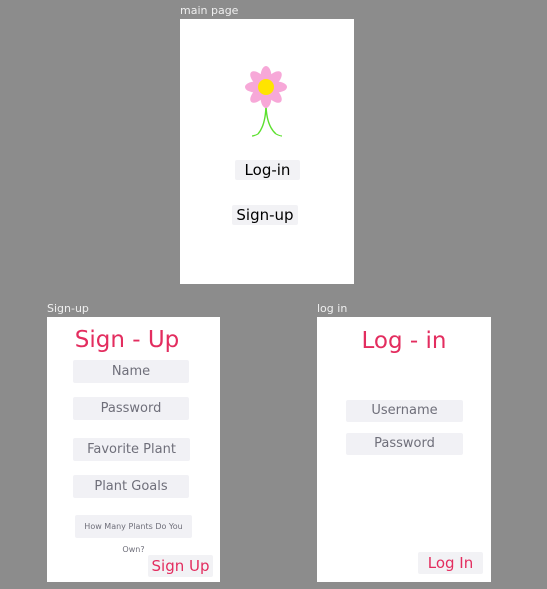  What do you see at coordinates (266, 101) in the screenshot?
I see `flower-icon` at bounding box center [266, 101].